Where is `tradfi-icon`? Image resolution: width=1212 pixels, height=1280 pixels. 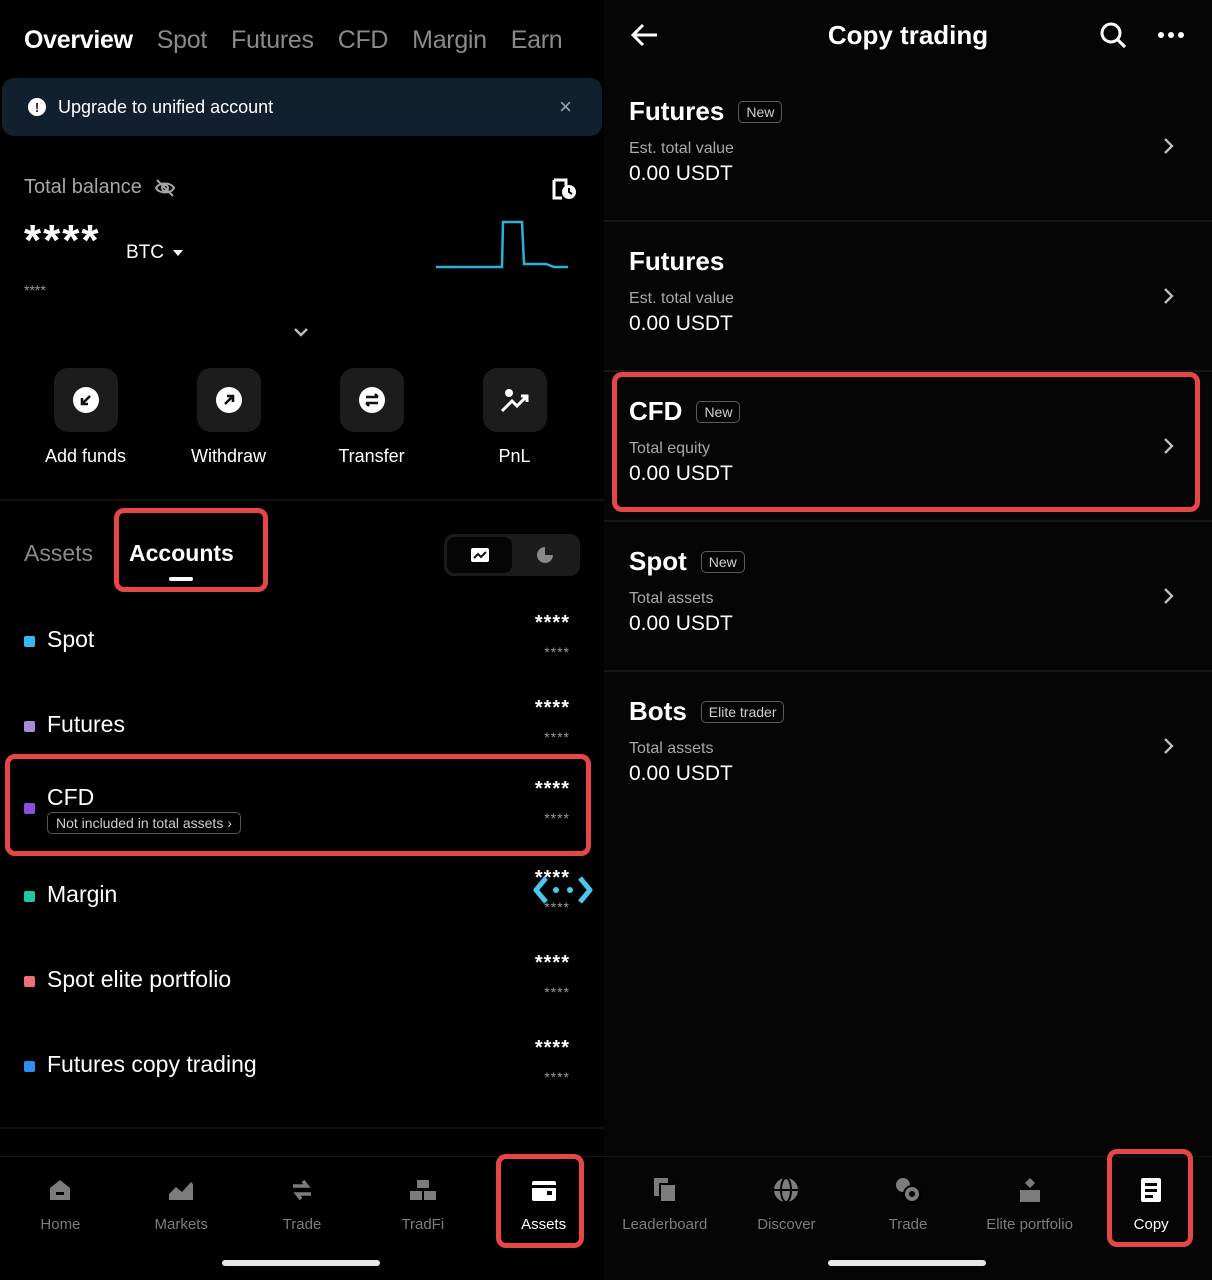 tradfi-icon is located at coordinates (422, 1190).